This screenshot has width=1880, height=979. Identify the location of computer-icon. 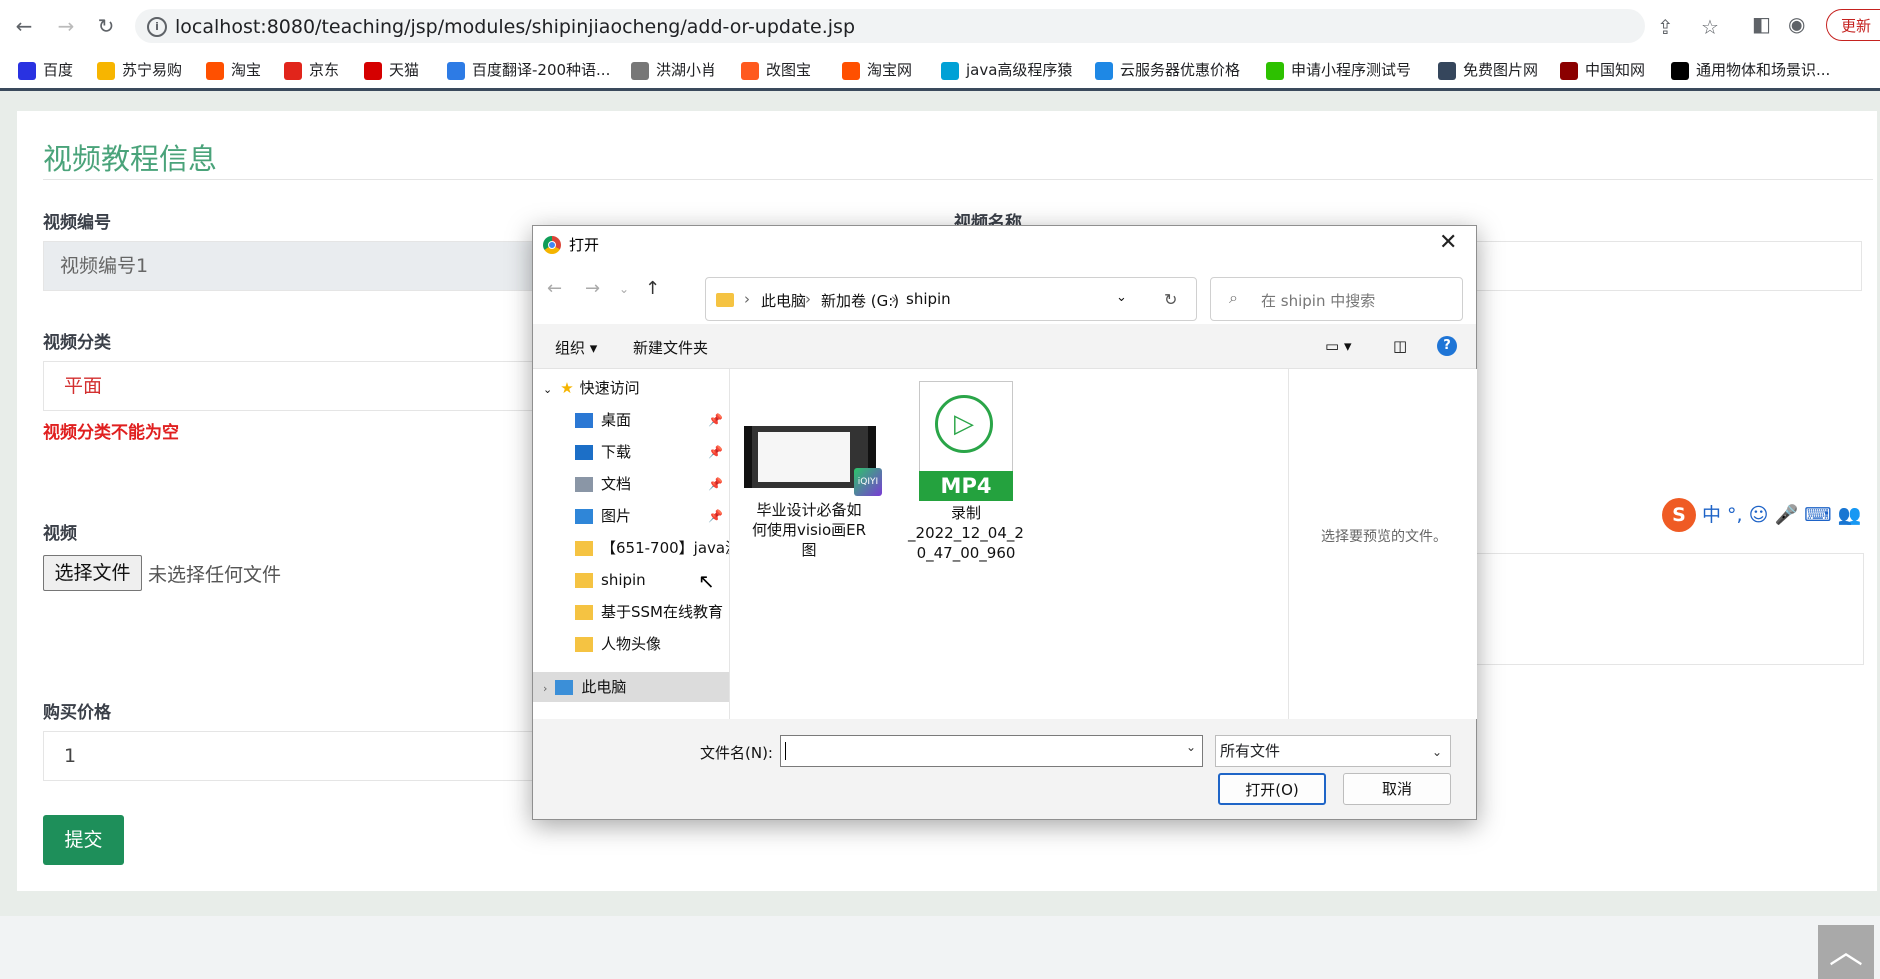
(564, 687).